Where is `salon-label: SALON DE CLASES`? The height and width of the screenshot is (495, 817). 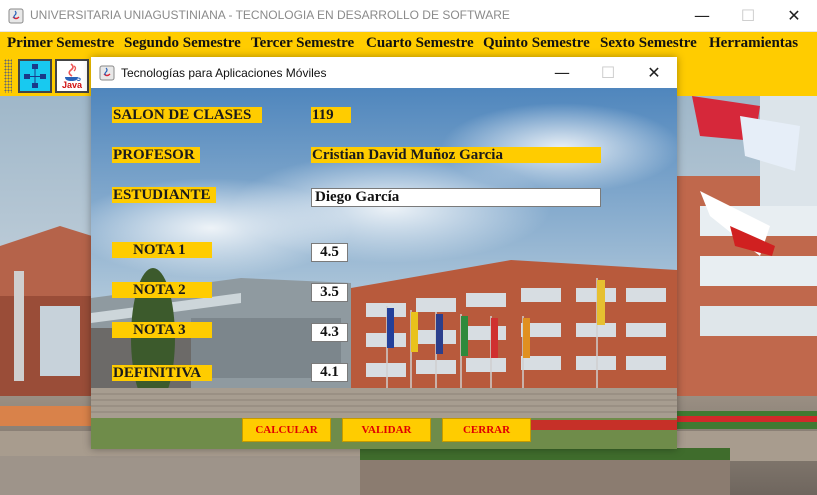
salon-label: SALON DE CLASES is located at coordinates (187, 115).